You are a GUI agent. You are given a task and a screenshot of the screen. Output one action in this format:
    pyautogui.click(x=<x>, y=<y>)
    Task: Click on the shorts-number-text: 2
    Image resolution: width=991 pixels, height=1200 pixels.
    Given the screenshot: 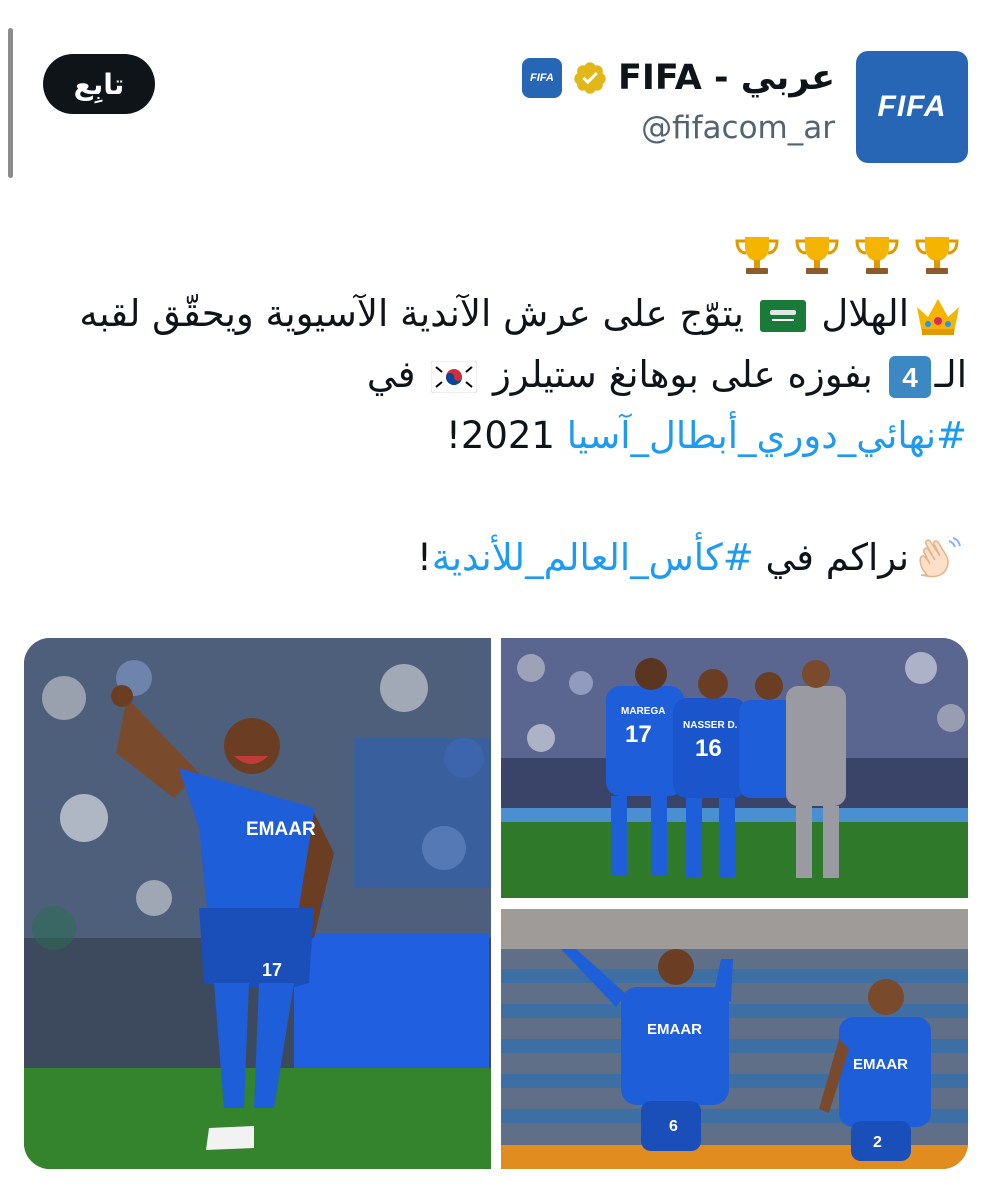 What is the action you would take?
    pyautogui.click(x=877, y=1142)
    